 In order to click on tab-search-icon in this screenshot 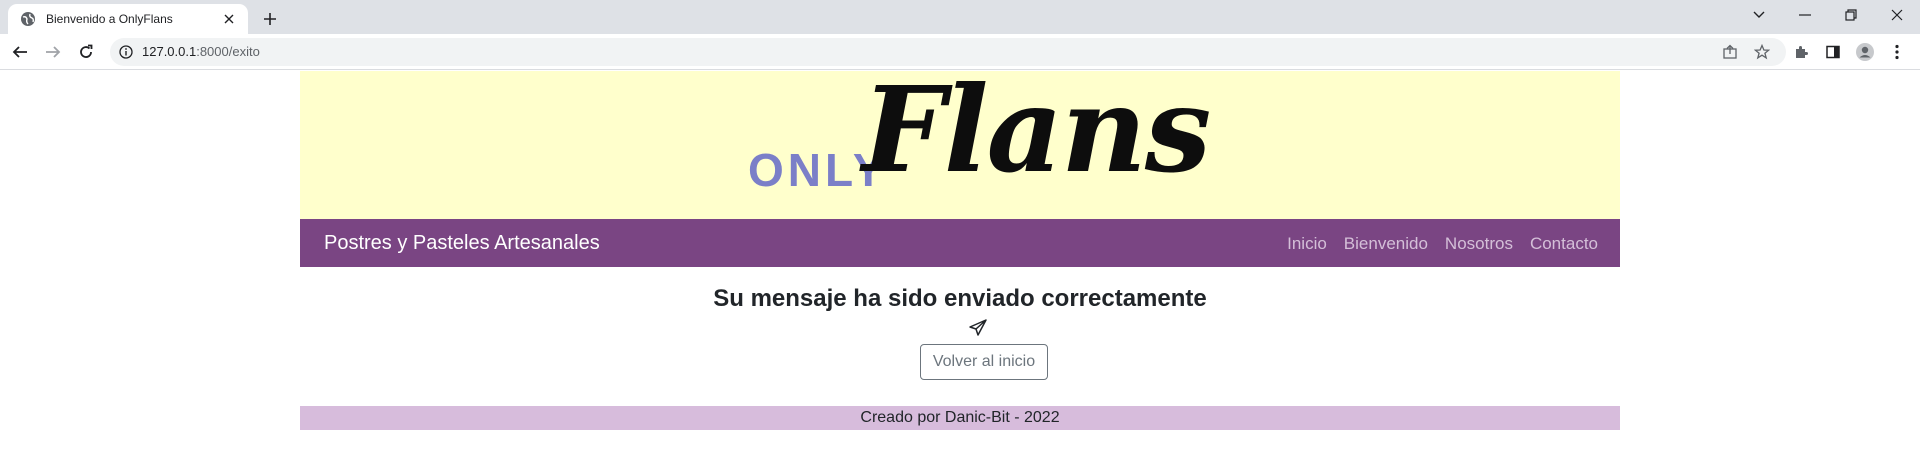, I will do `click(1759, 15)`.